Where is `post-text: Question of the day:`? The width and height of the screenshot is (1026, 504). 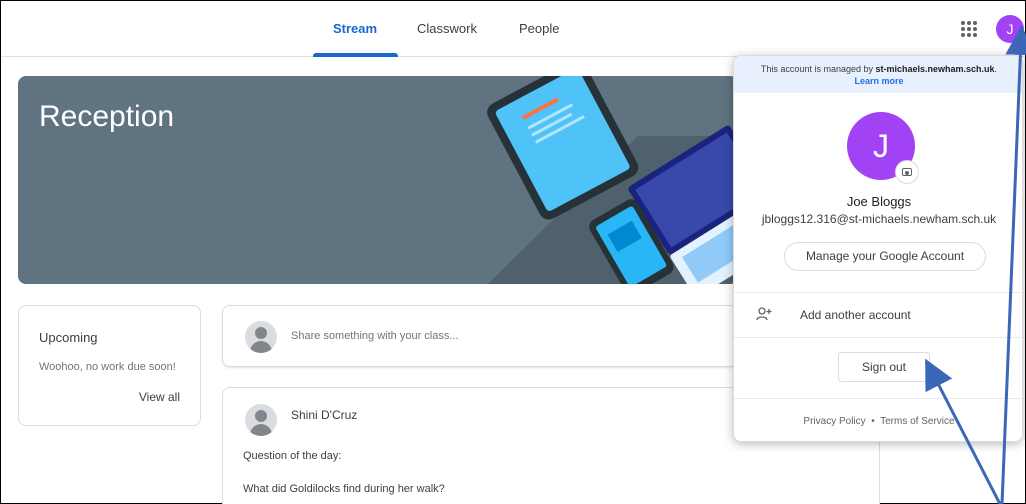 post-text: Question of the day: is located at coordinates (292, 456).